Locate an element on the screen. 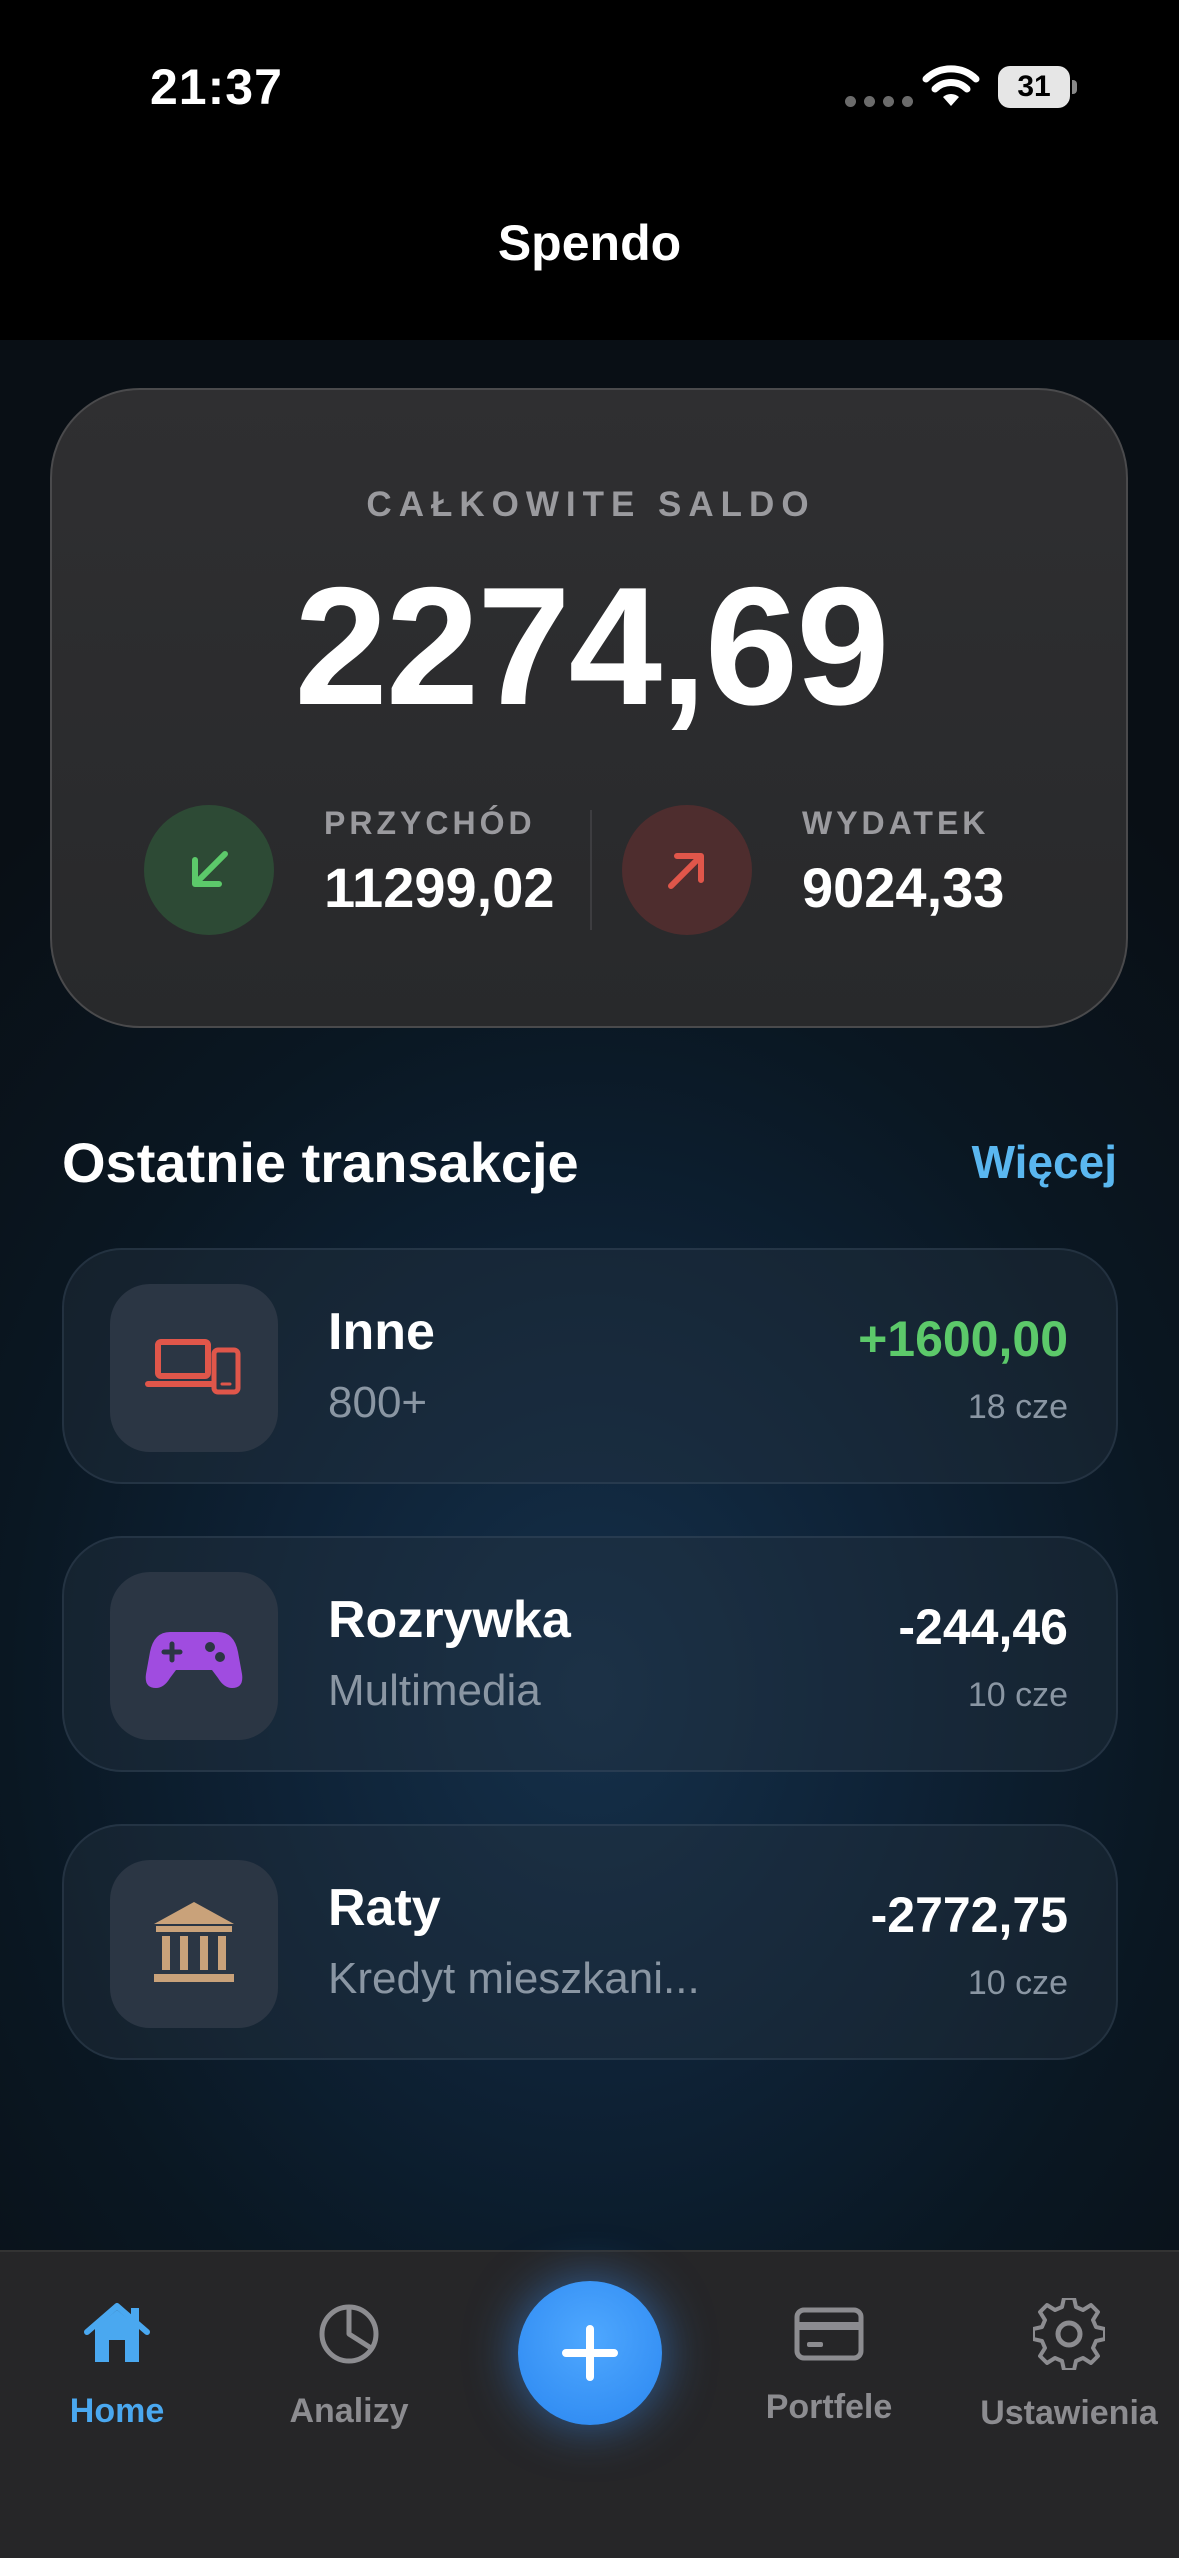  transaction-amount: -2772,75 is located at coordinates (969, 1915).